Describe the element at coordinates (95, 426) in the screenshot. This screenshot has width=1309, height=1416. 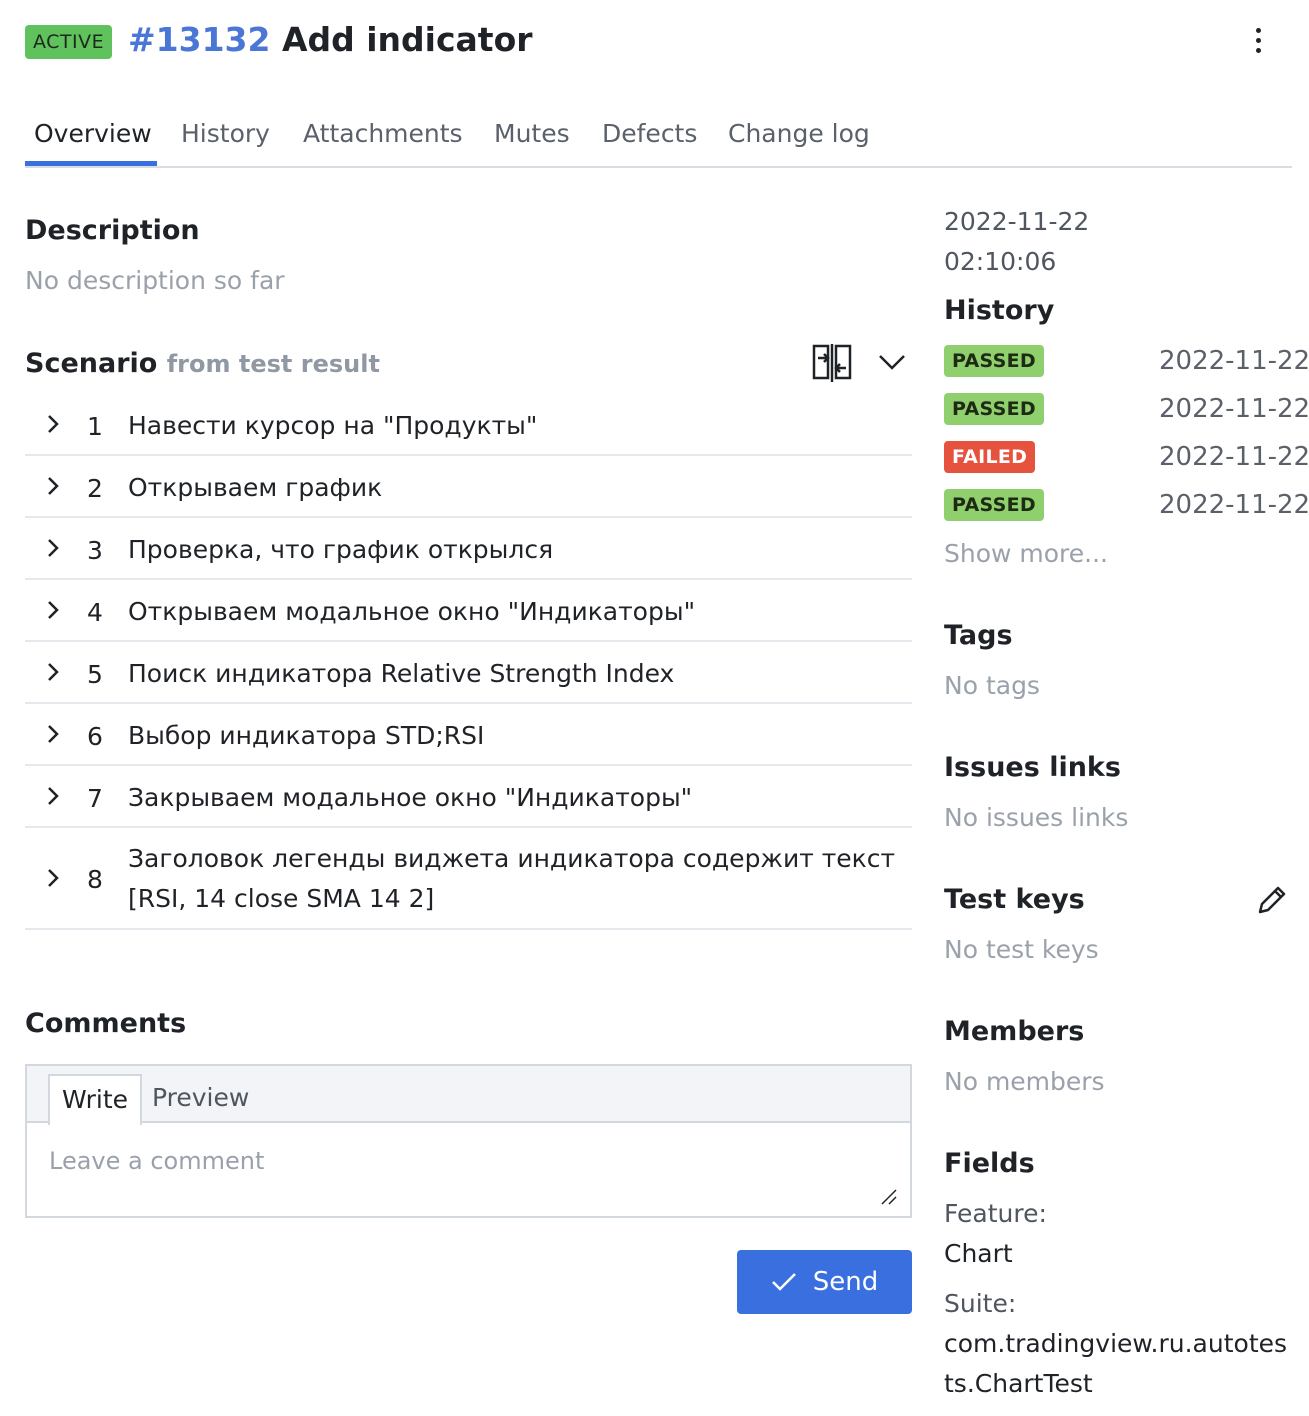
I see `step-number: 1` at that location.